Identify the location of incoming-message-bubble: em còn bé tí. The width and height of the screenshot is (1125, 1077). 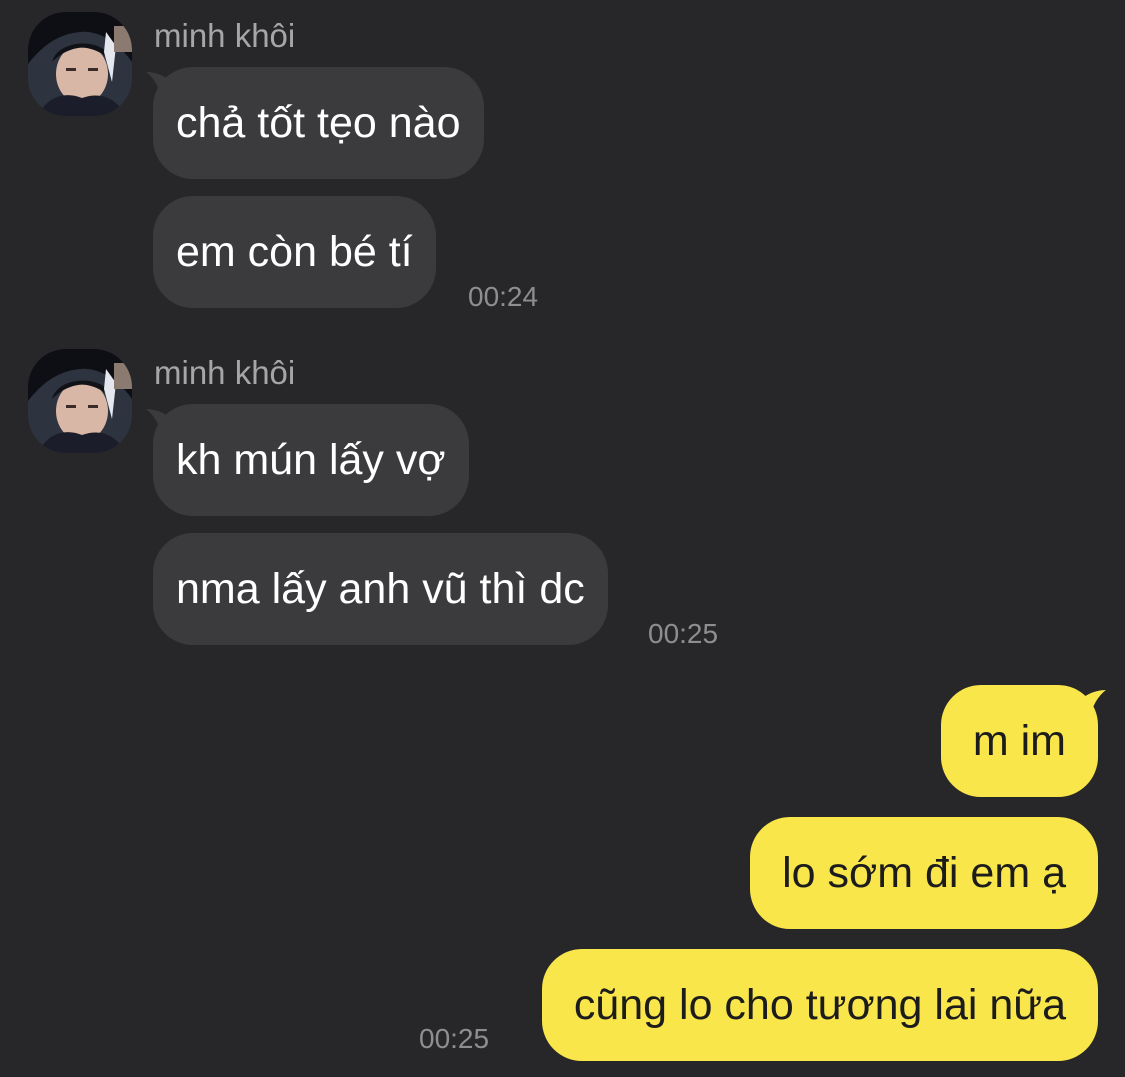
(294, 252).